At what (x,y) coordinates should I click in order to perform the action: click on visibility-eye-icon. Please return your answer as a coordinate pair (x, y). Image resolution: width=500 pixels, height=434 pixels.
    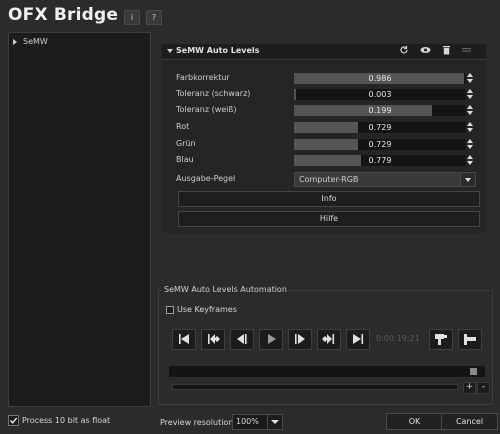
    Looking at the image, I should click on (425, 51).